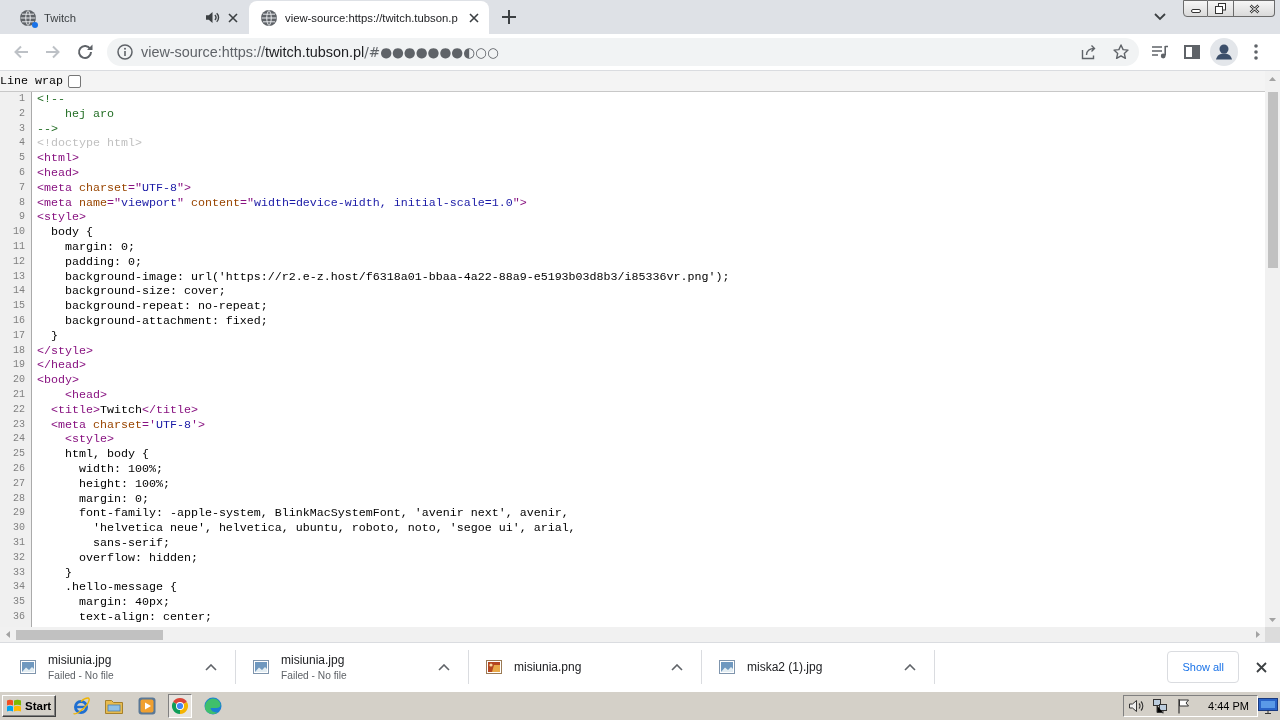 The height and width of the screenshot is (720, 1280). Describe the element at coordinates (1256, 52) in the screenshot. I see `menu-icon` at that location.